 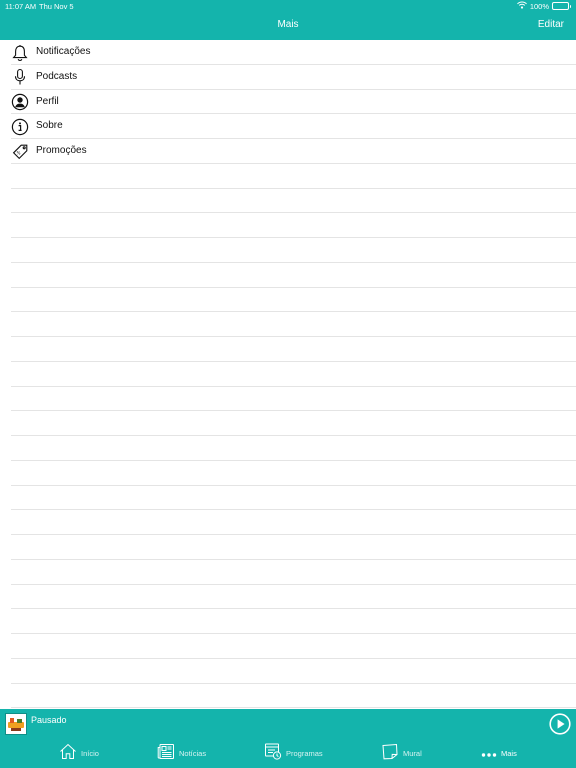 I want to click on play-icon, so click(x=560, y=724).